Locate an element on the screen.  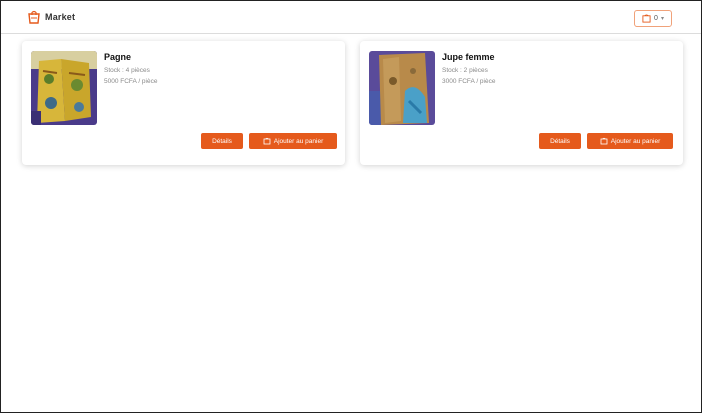
product-price: 3000 FCFA / pièce is located at coordinates (469, 81).